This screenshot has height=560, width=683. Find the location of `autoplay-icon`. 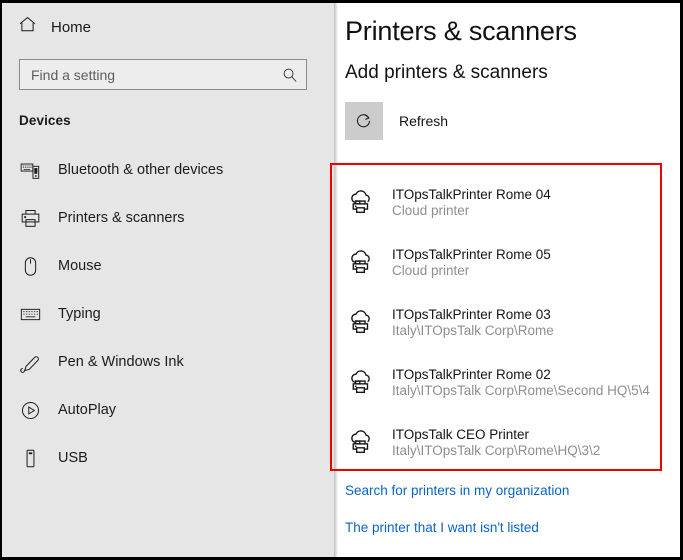

autoplay-icon is located at coordinates (30, 410).